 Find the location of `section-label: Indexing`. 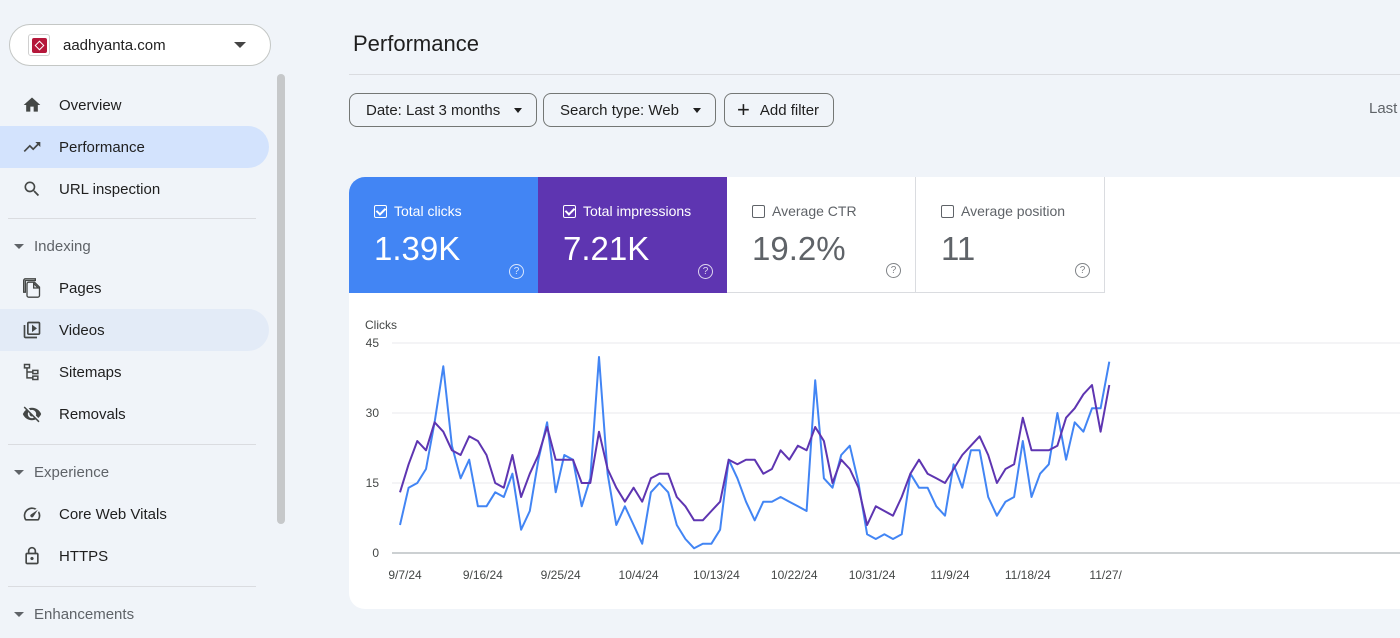

section-label: Indexing is located at coordinates (62, 246).